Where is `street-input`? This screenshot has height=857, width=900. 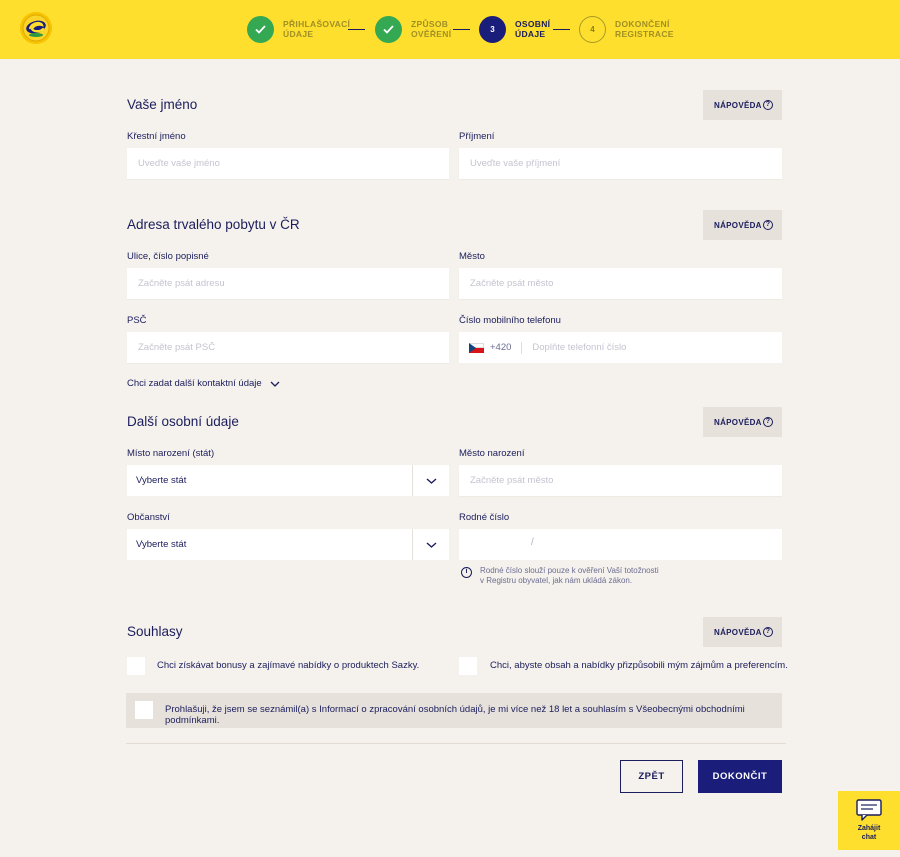
street-input is located at coordinates (288, 283).